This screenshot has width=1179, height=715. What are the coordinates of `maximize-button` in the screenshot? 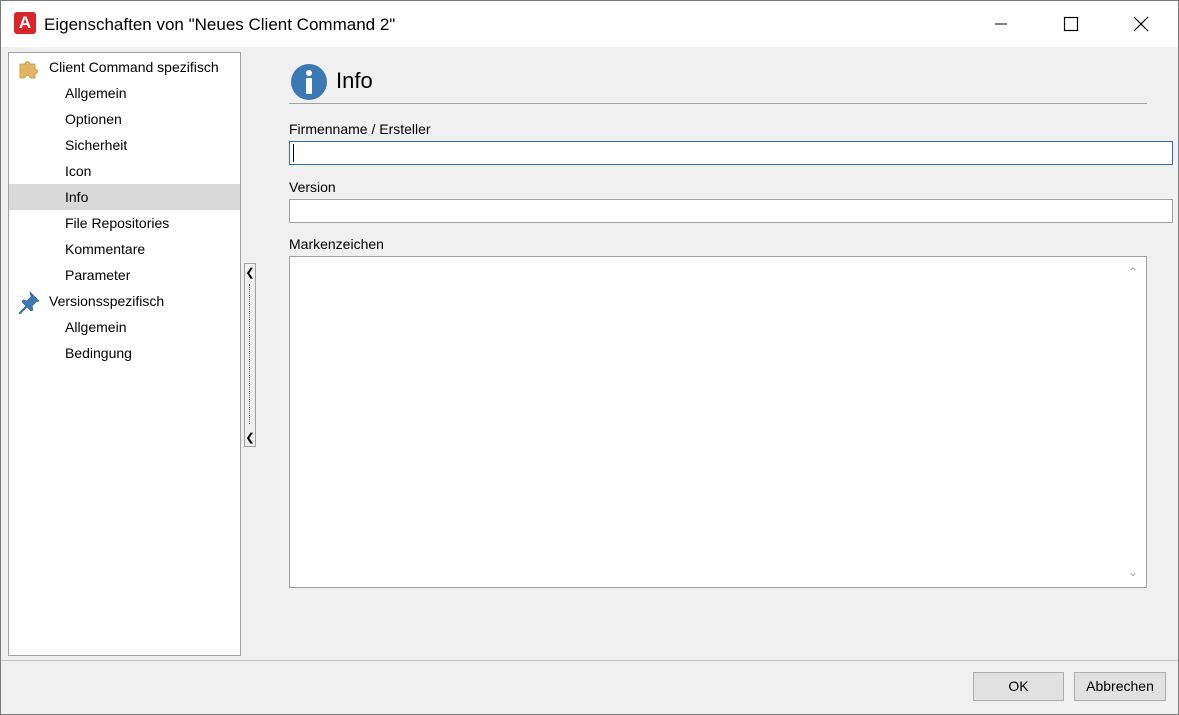 It's located at (1071, 24).